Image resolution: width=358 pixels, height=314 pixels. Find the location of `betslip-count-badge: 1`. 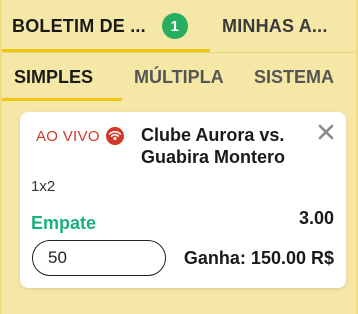

betslip-count-badge: 1 is located at coordinates (174, 26).